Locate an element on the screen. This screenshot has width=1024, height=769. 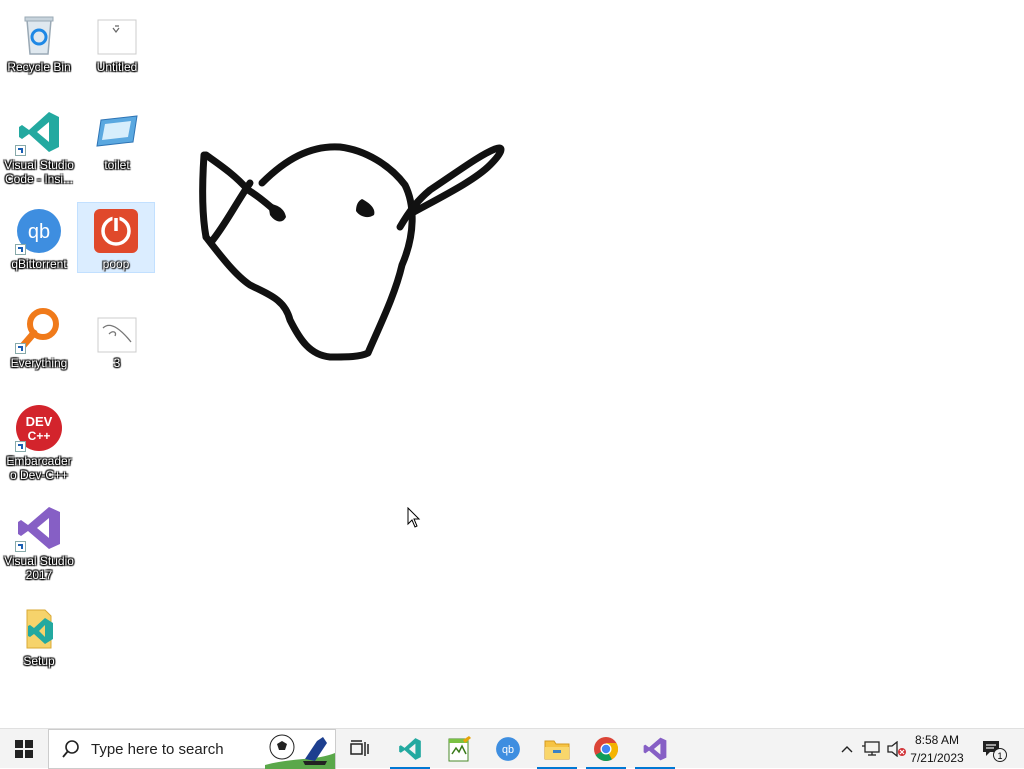
windows-logo-icon is located at coordinates (24, 749).